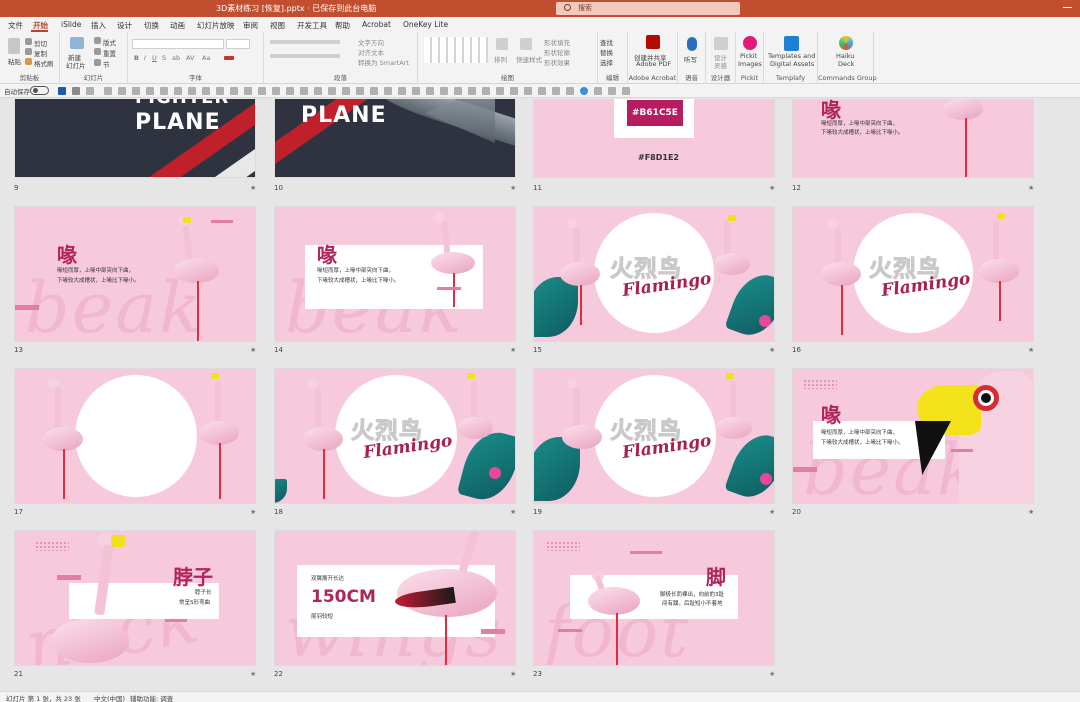  What do you see at coordinates (305, 42) in the screenshot?
I see `list-buttons` at bounding box center [305, 42].